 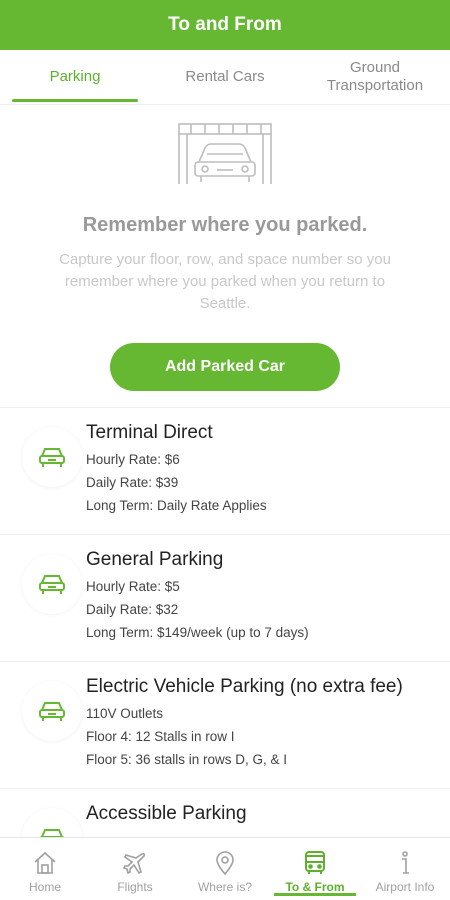 I want to click on parking-option-detail: Long Term: $149/week (up to 7 days), so click(x=197, y=632).